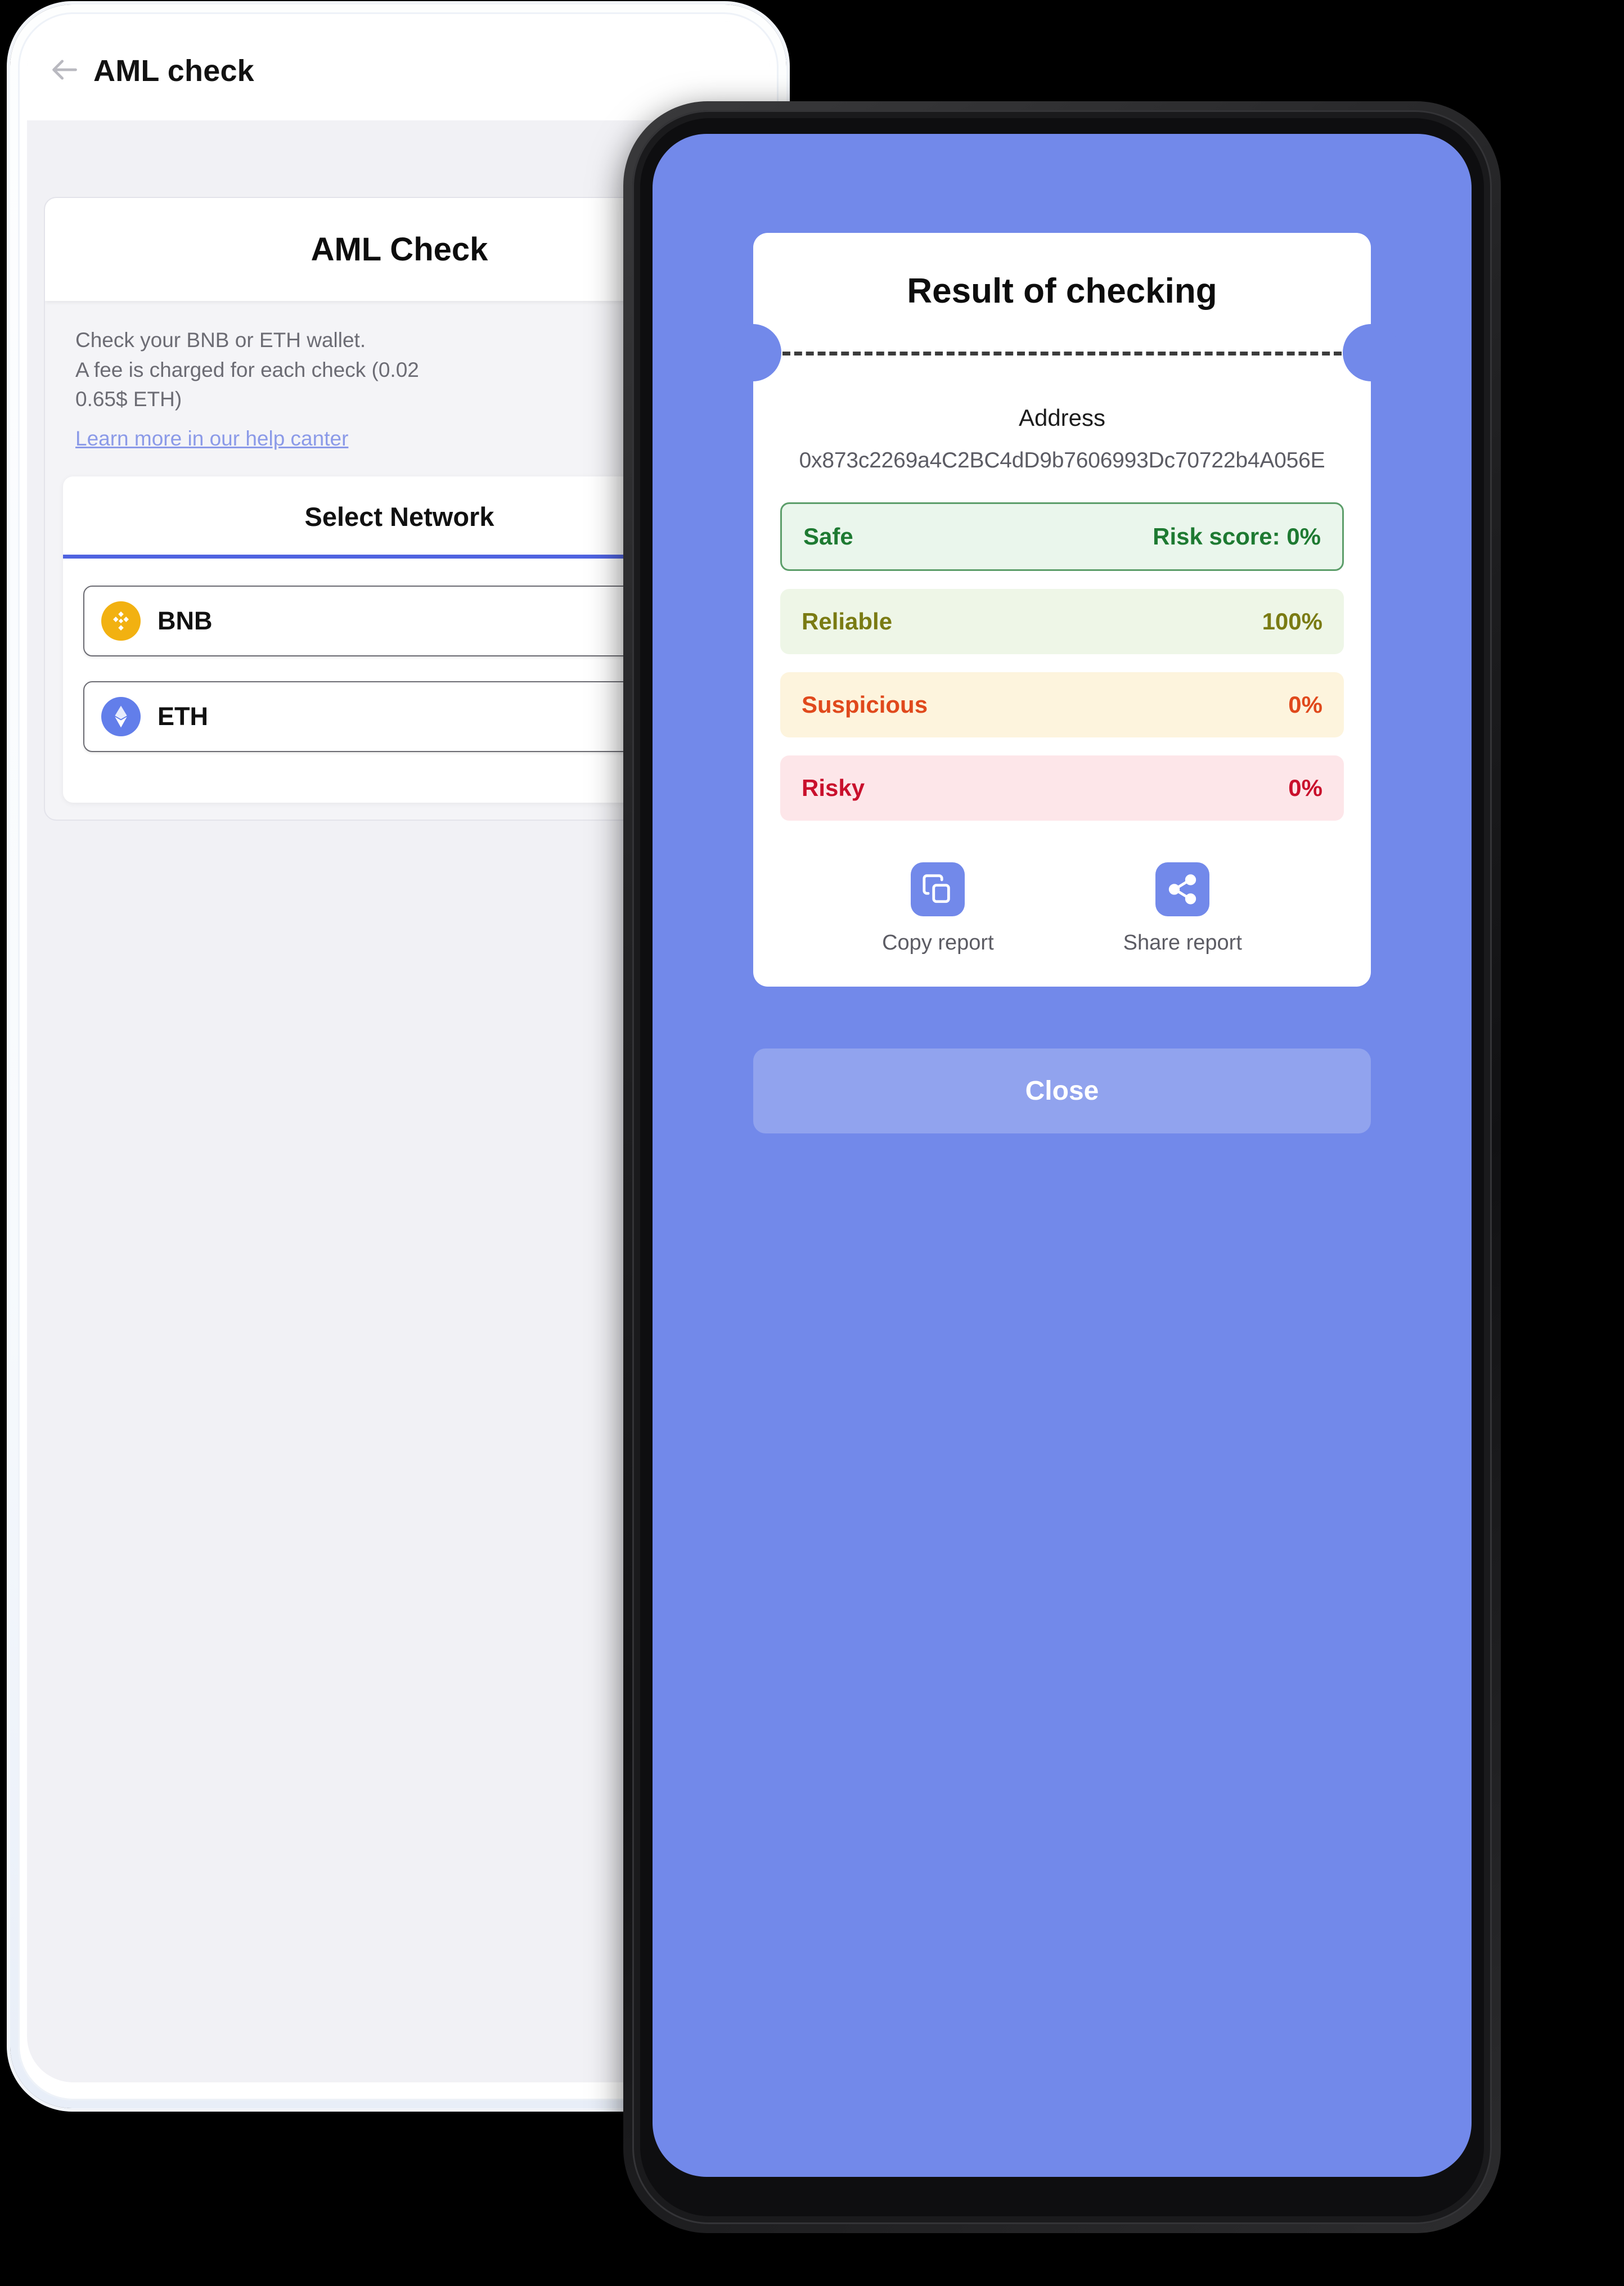 The image size is (1624, 2286). I want to click on address-label: Address, so click(1062, 417).